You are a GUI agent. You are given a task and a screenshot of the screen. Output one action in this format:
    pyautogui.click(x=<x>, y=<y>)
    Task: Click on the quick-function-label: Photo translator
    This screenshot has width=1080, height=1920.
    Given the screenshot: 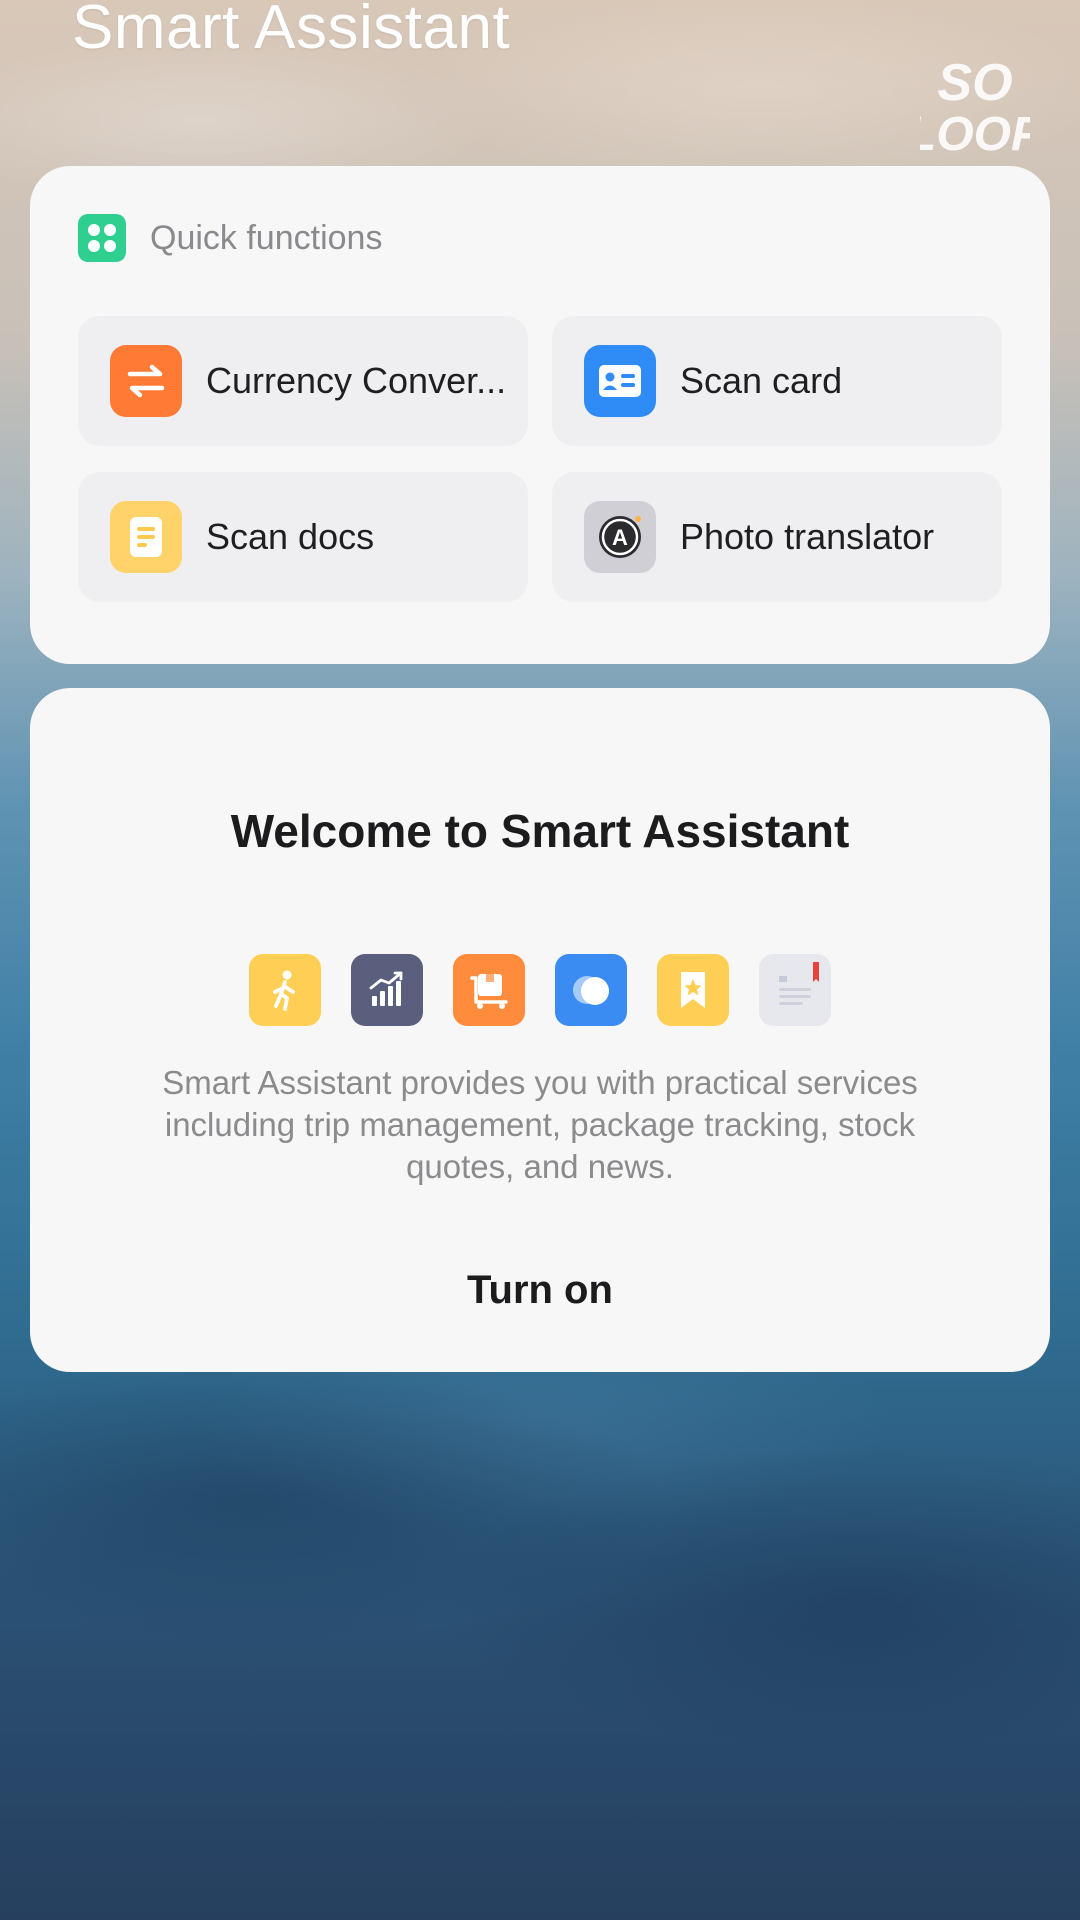 What is the action you would take?
    pyautogui.click(x=807, y=536)
    